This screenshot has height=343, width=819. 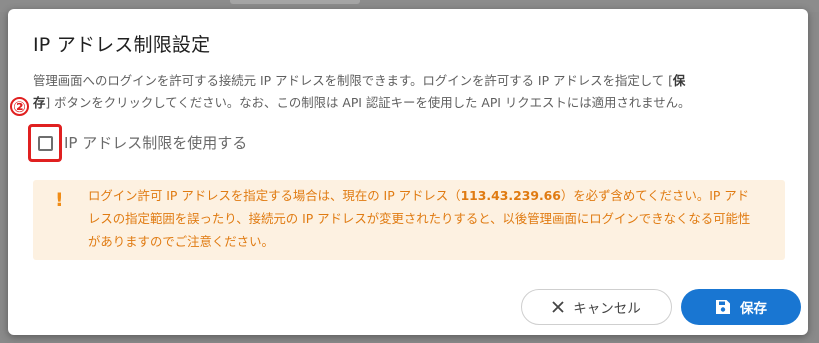 I want to click on checkbox-highlight-frame, so click(x=45, y=143).